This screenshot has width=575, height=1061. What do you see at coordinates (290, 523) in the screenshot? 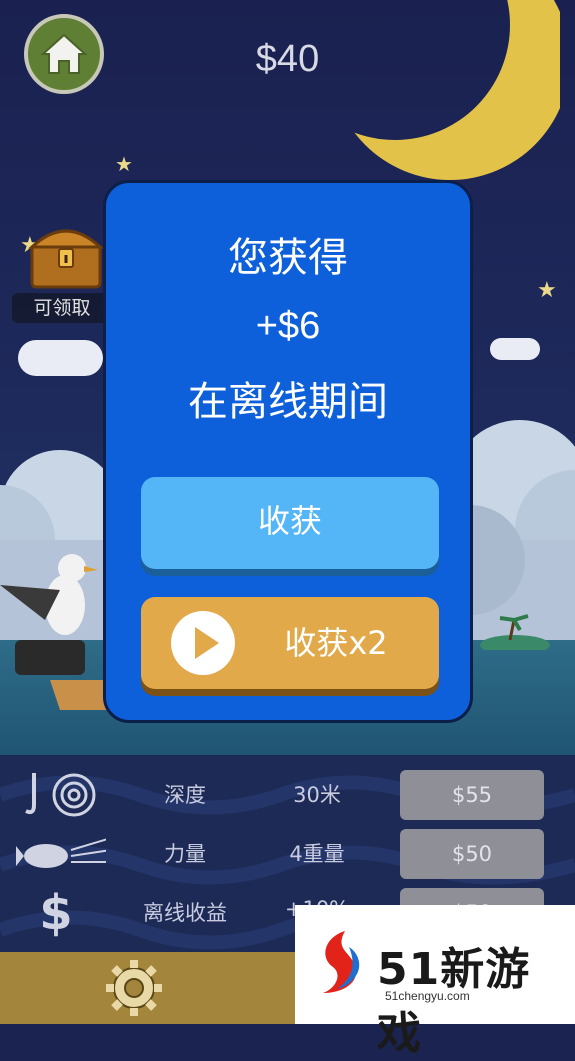
I see `collect-button: 收获` at bounding box center [290, 523].